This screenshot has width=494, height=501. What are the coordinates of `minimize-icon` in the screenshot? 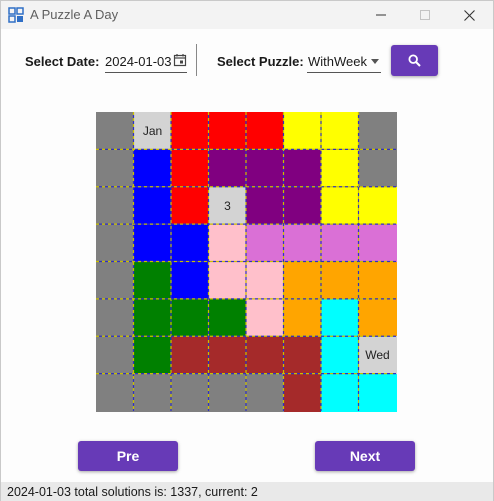 It's located at (381, 15).